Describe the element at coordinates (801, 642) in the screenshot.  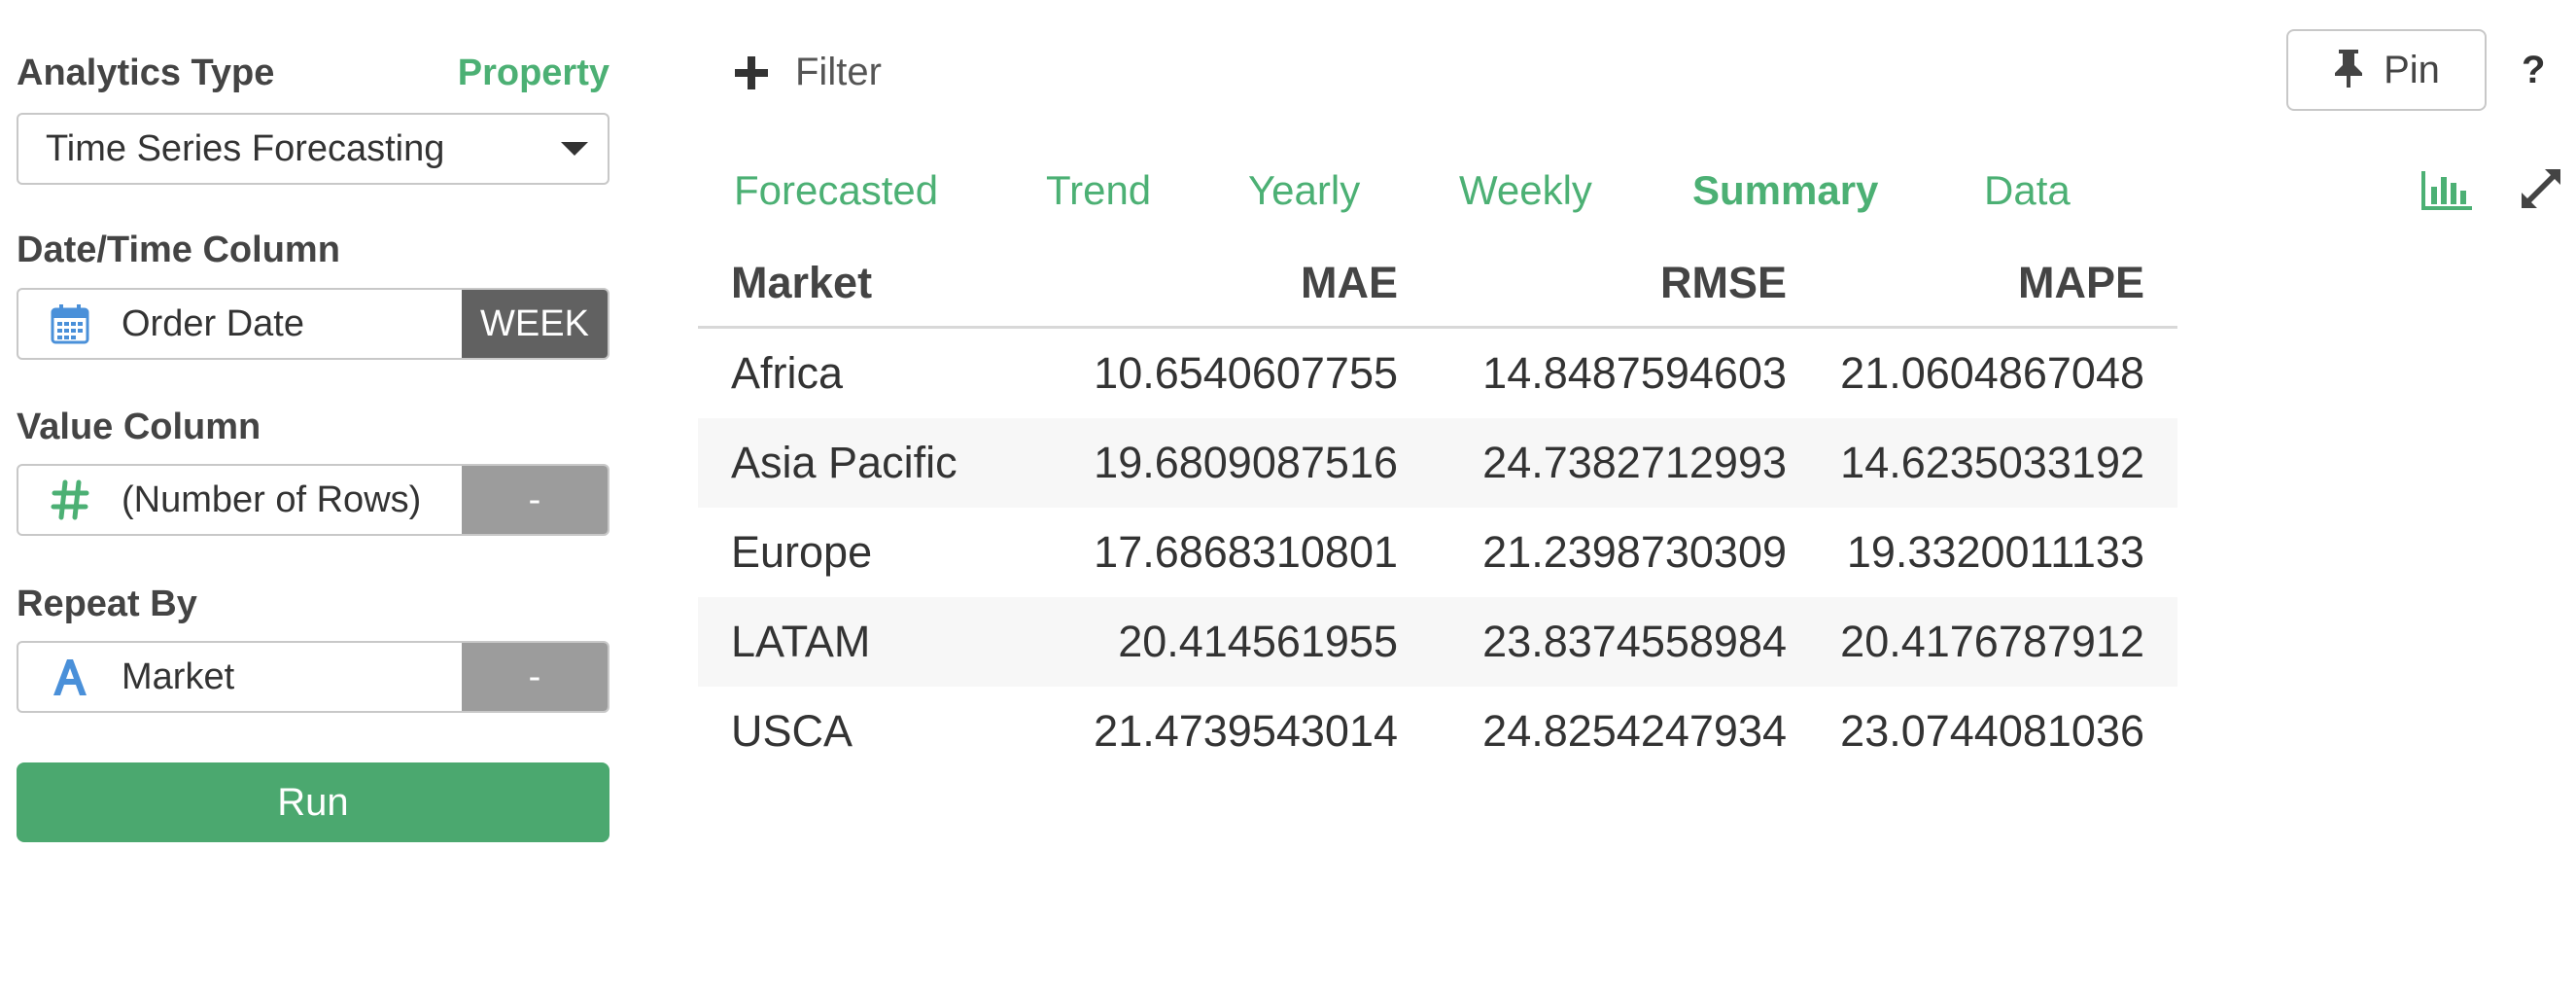
I see `market-cell: LATAM` at that location.